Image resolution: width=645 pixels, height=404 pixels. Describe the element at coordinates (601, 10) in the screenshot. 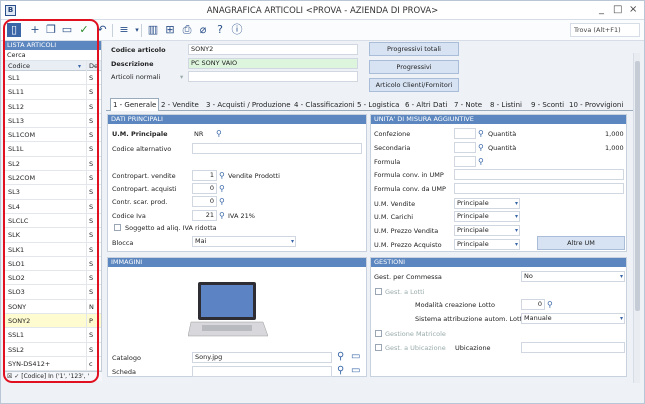

I see `minimize-icon: _` at that location.